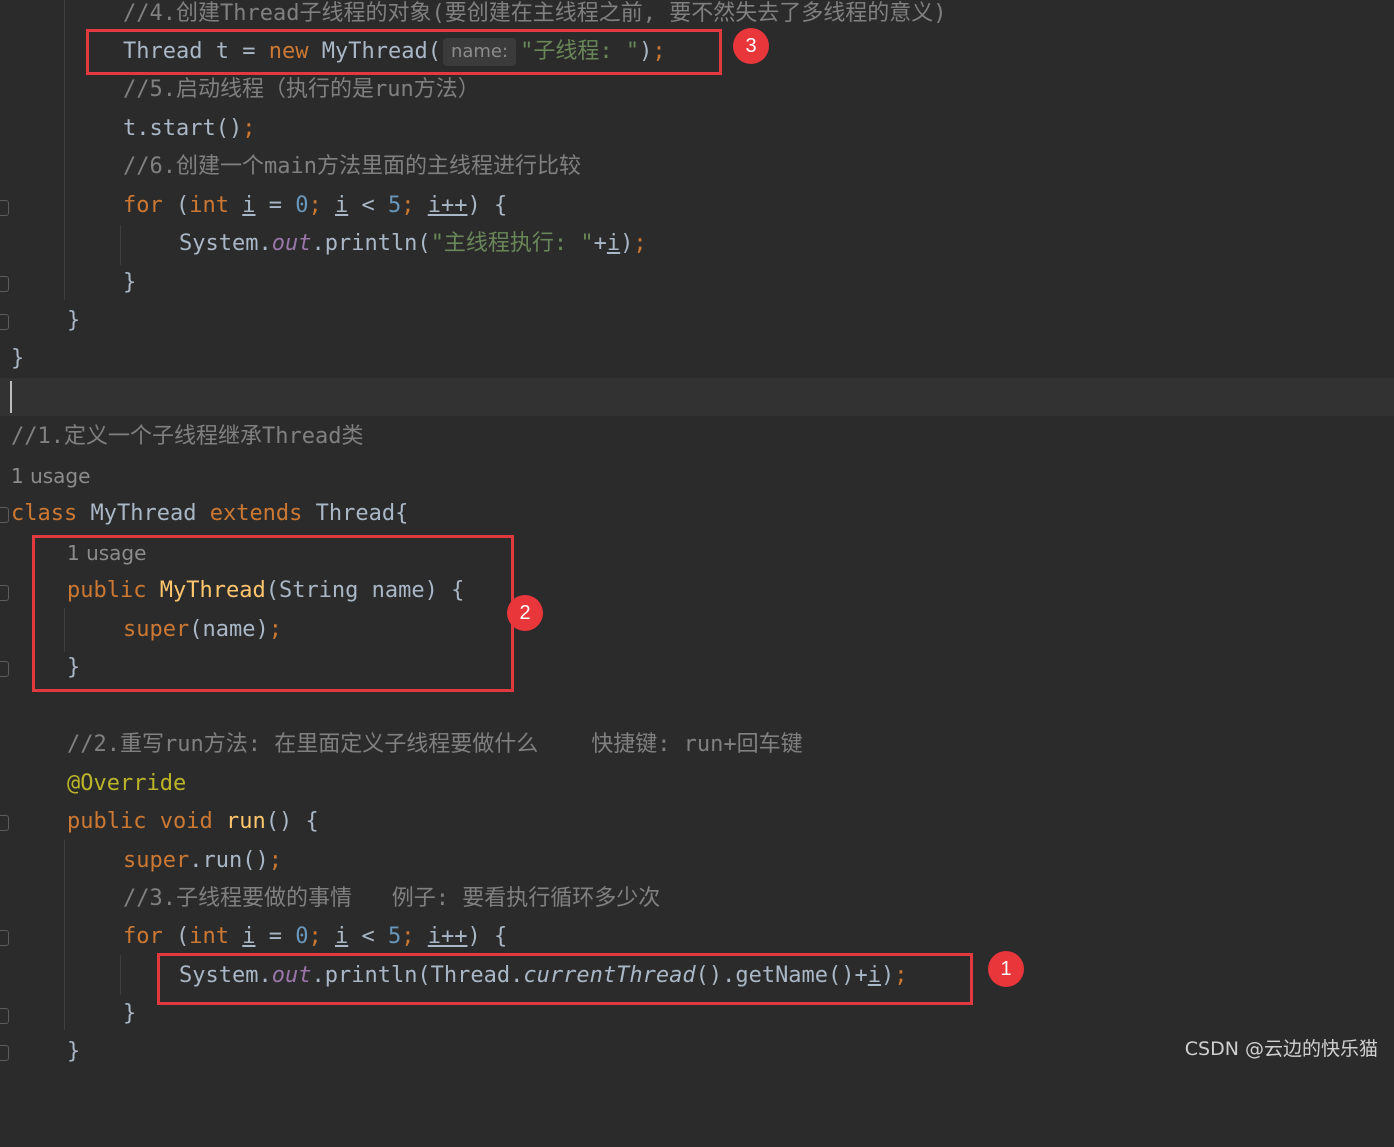 The width and height of the screenshot is (1394, 1147). Describe the element at coordinates (392, 898) in the screenshot. I see `code-comment: //3.子线程要做的事情 例子: 要看执行循环多少次` at that location.